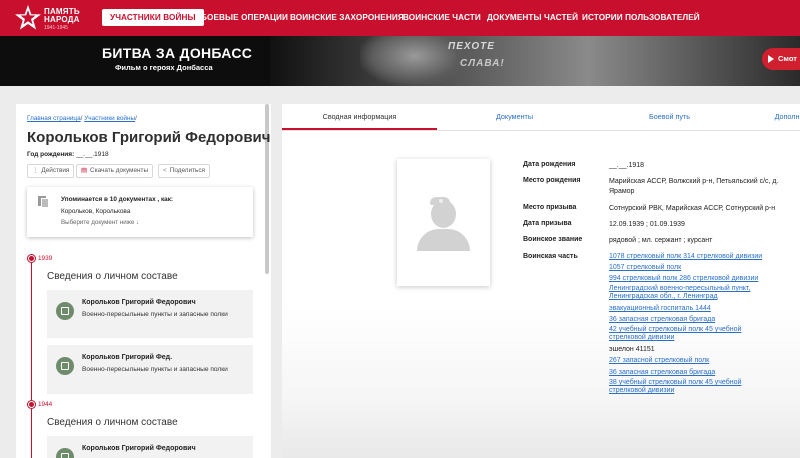  What do you see at coordinates (149, 137) in the screenshot?
I see `person-name: Корольков Григорий Федорович` at bounding box center [149, 137].